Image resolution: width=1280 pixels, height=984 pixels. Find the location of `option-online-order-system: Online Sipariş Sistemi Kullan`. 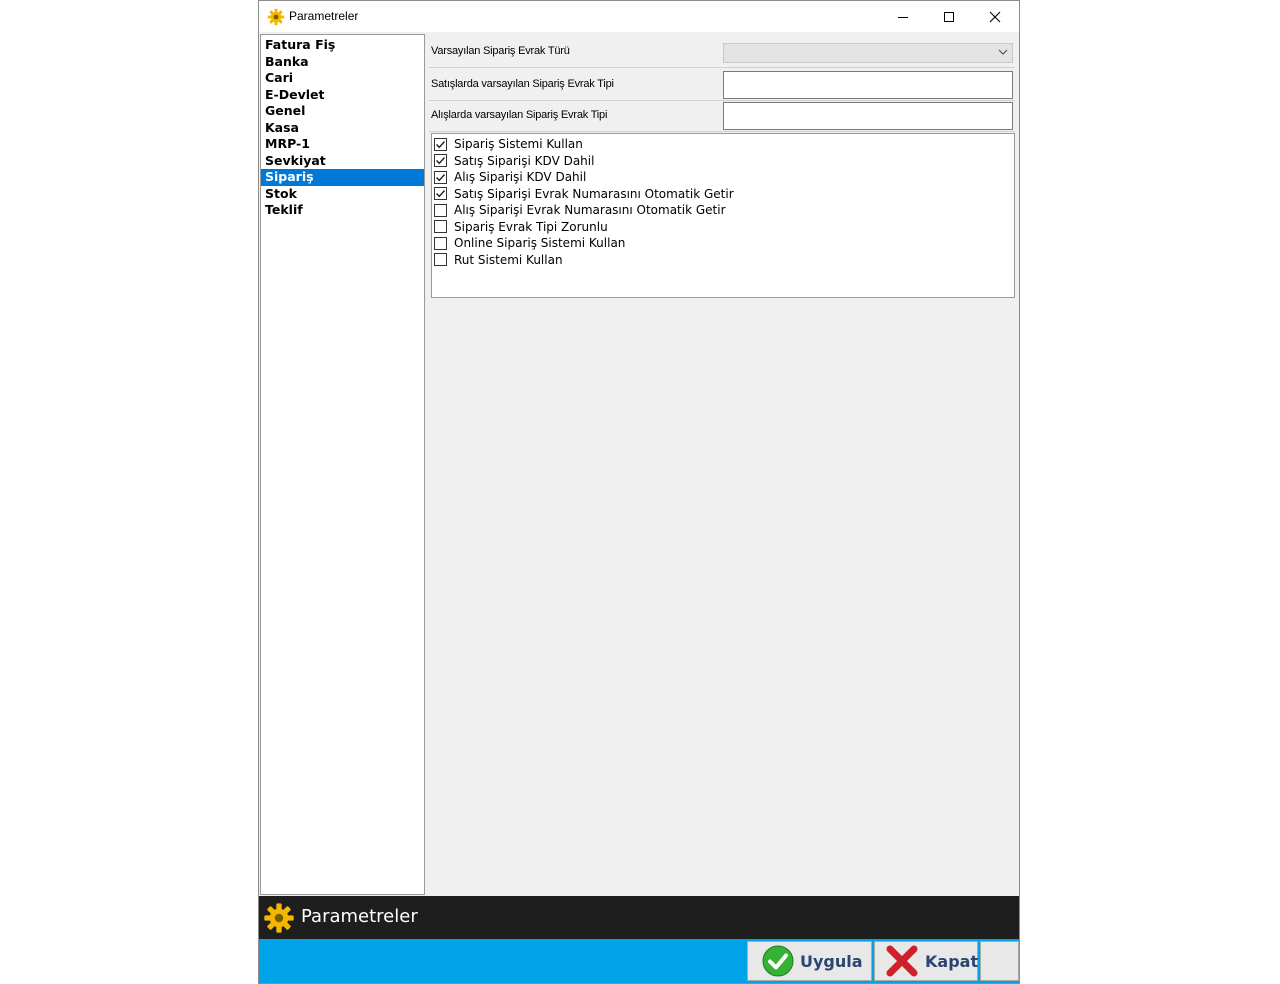

option-online-order-system: Online Sipariş Sistemi Kullan is located at coordinates (723, 243).